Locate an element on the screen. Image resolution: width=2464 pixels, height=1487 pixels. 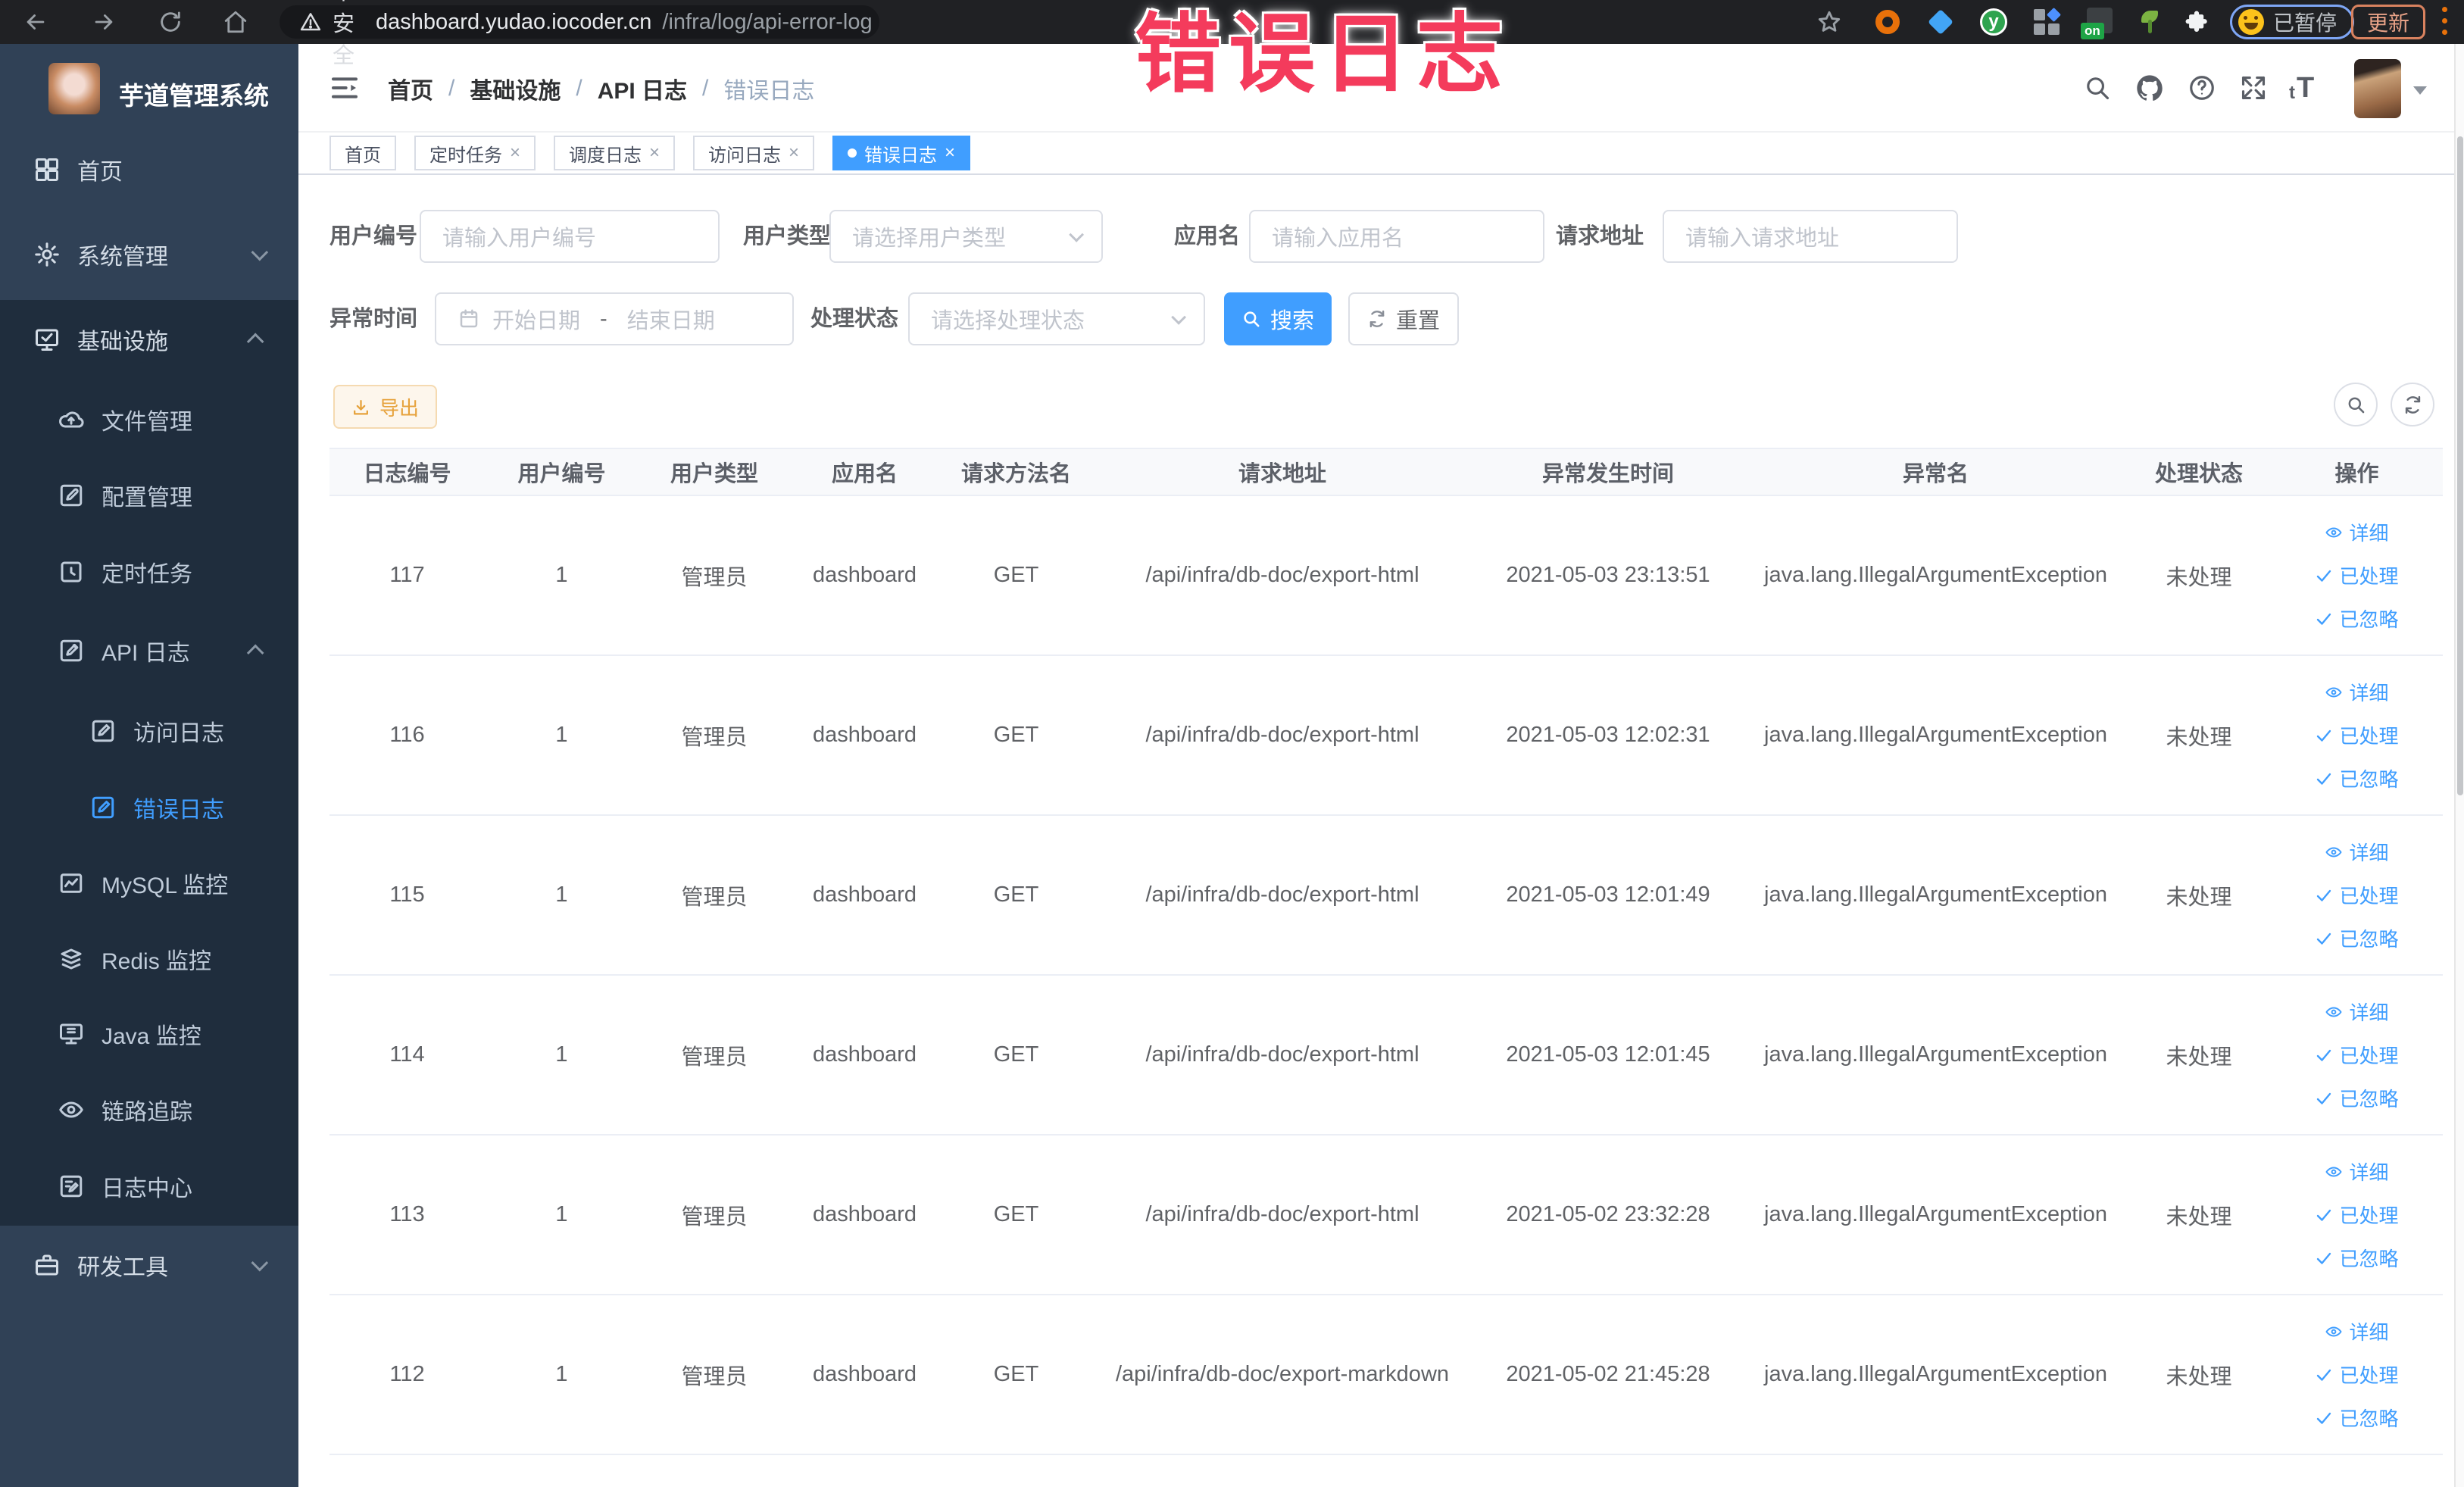
fullscreen-icon is located at coordinates (2253, 87).